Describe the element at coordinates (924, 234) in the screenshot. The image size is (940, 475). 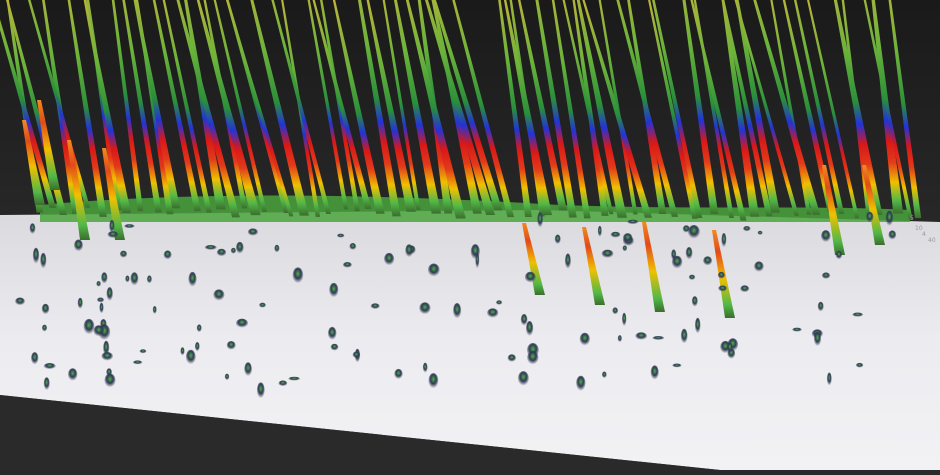
I see `axis-tick-3: 4` at that location.